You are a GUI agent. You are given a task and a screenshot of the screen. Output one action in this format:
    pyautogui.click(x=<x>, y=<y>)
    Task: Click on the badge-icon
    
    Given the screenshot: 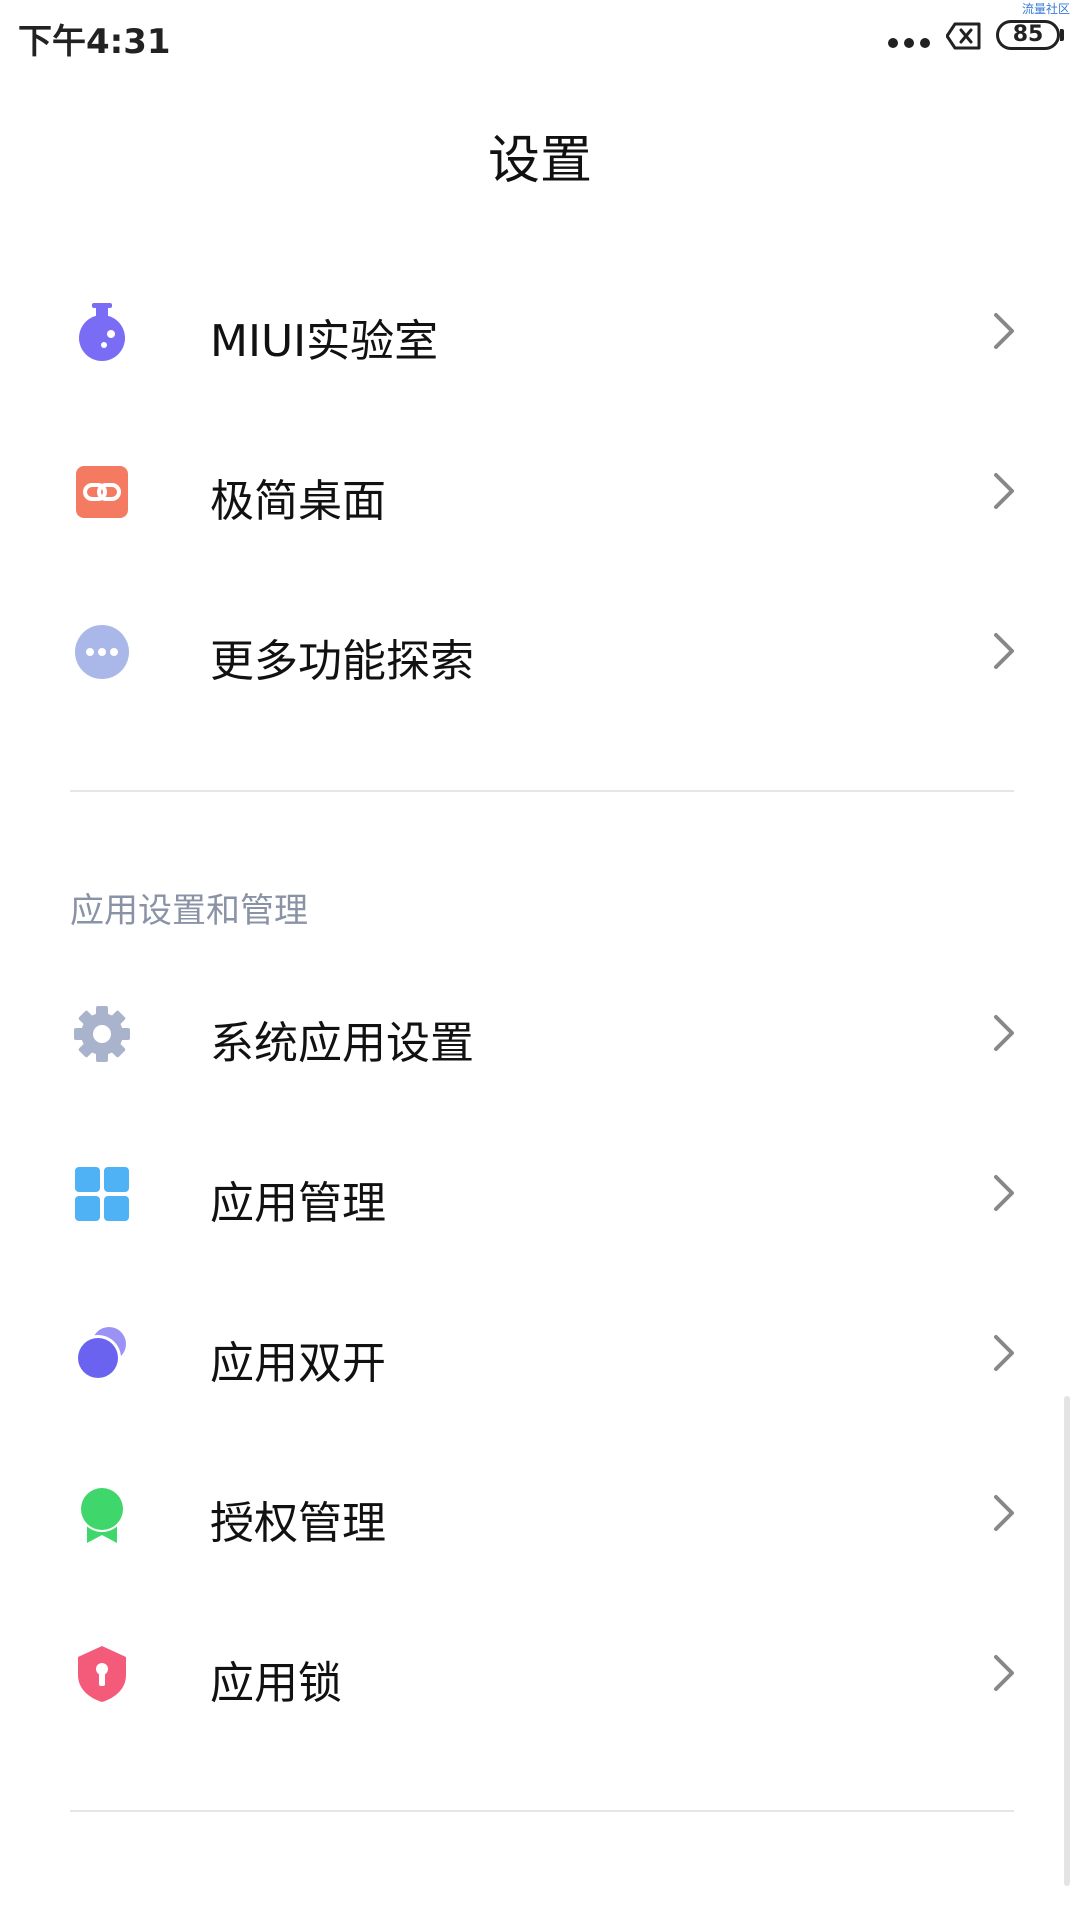 What is the action you would take?
    pyautogui.click(x=102, y=1514)
    